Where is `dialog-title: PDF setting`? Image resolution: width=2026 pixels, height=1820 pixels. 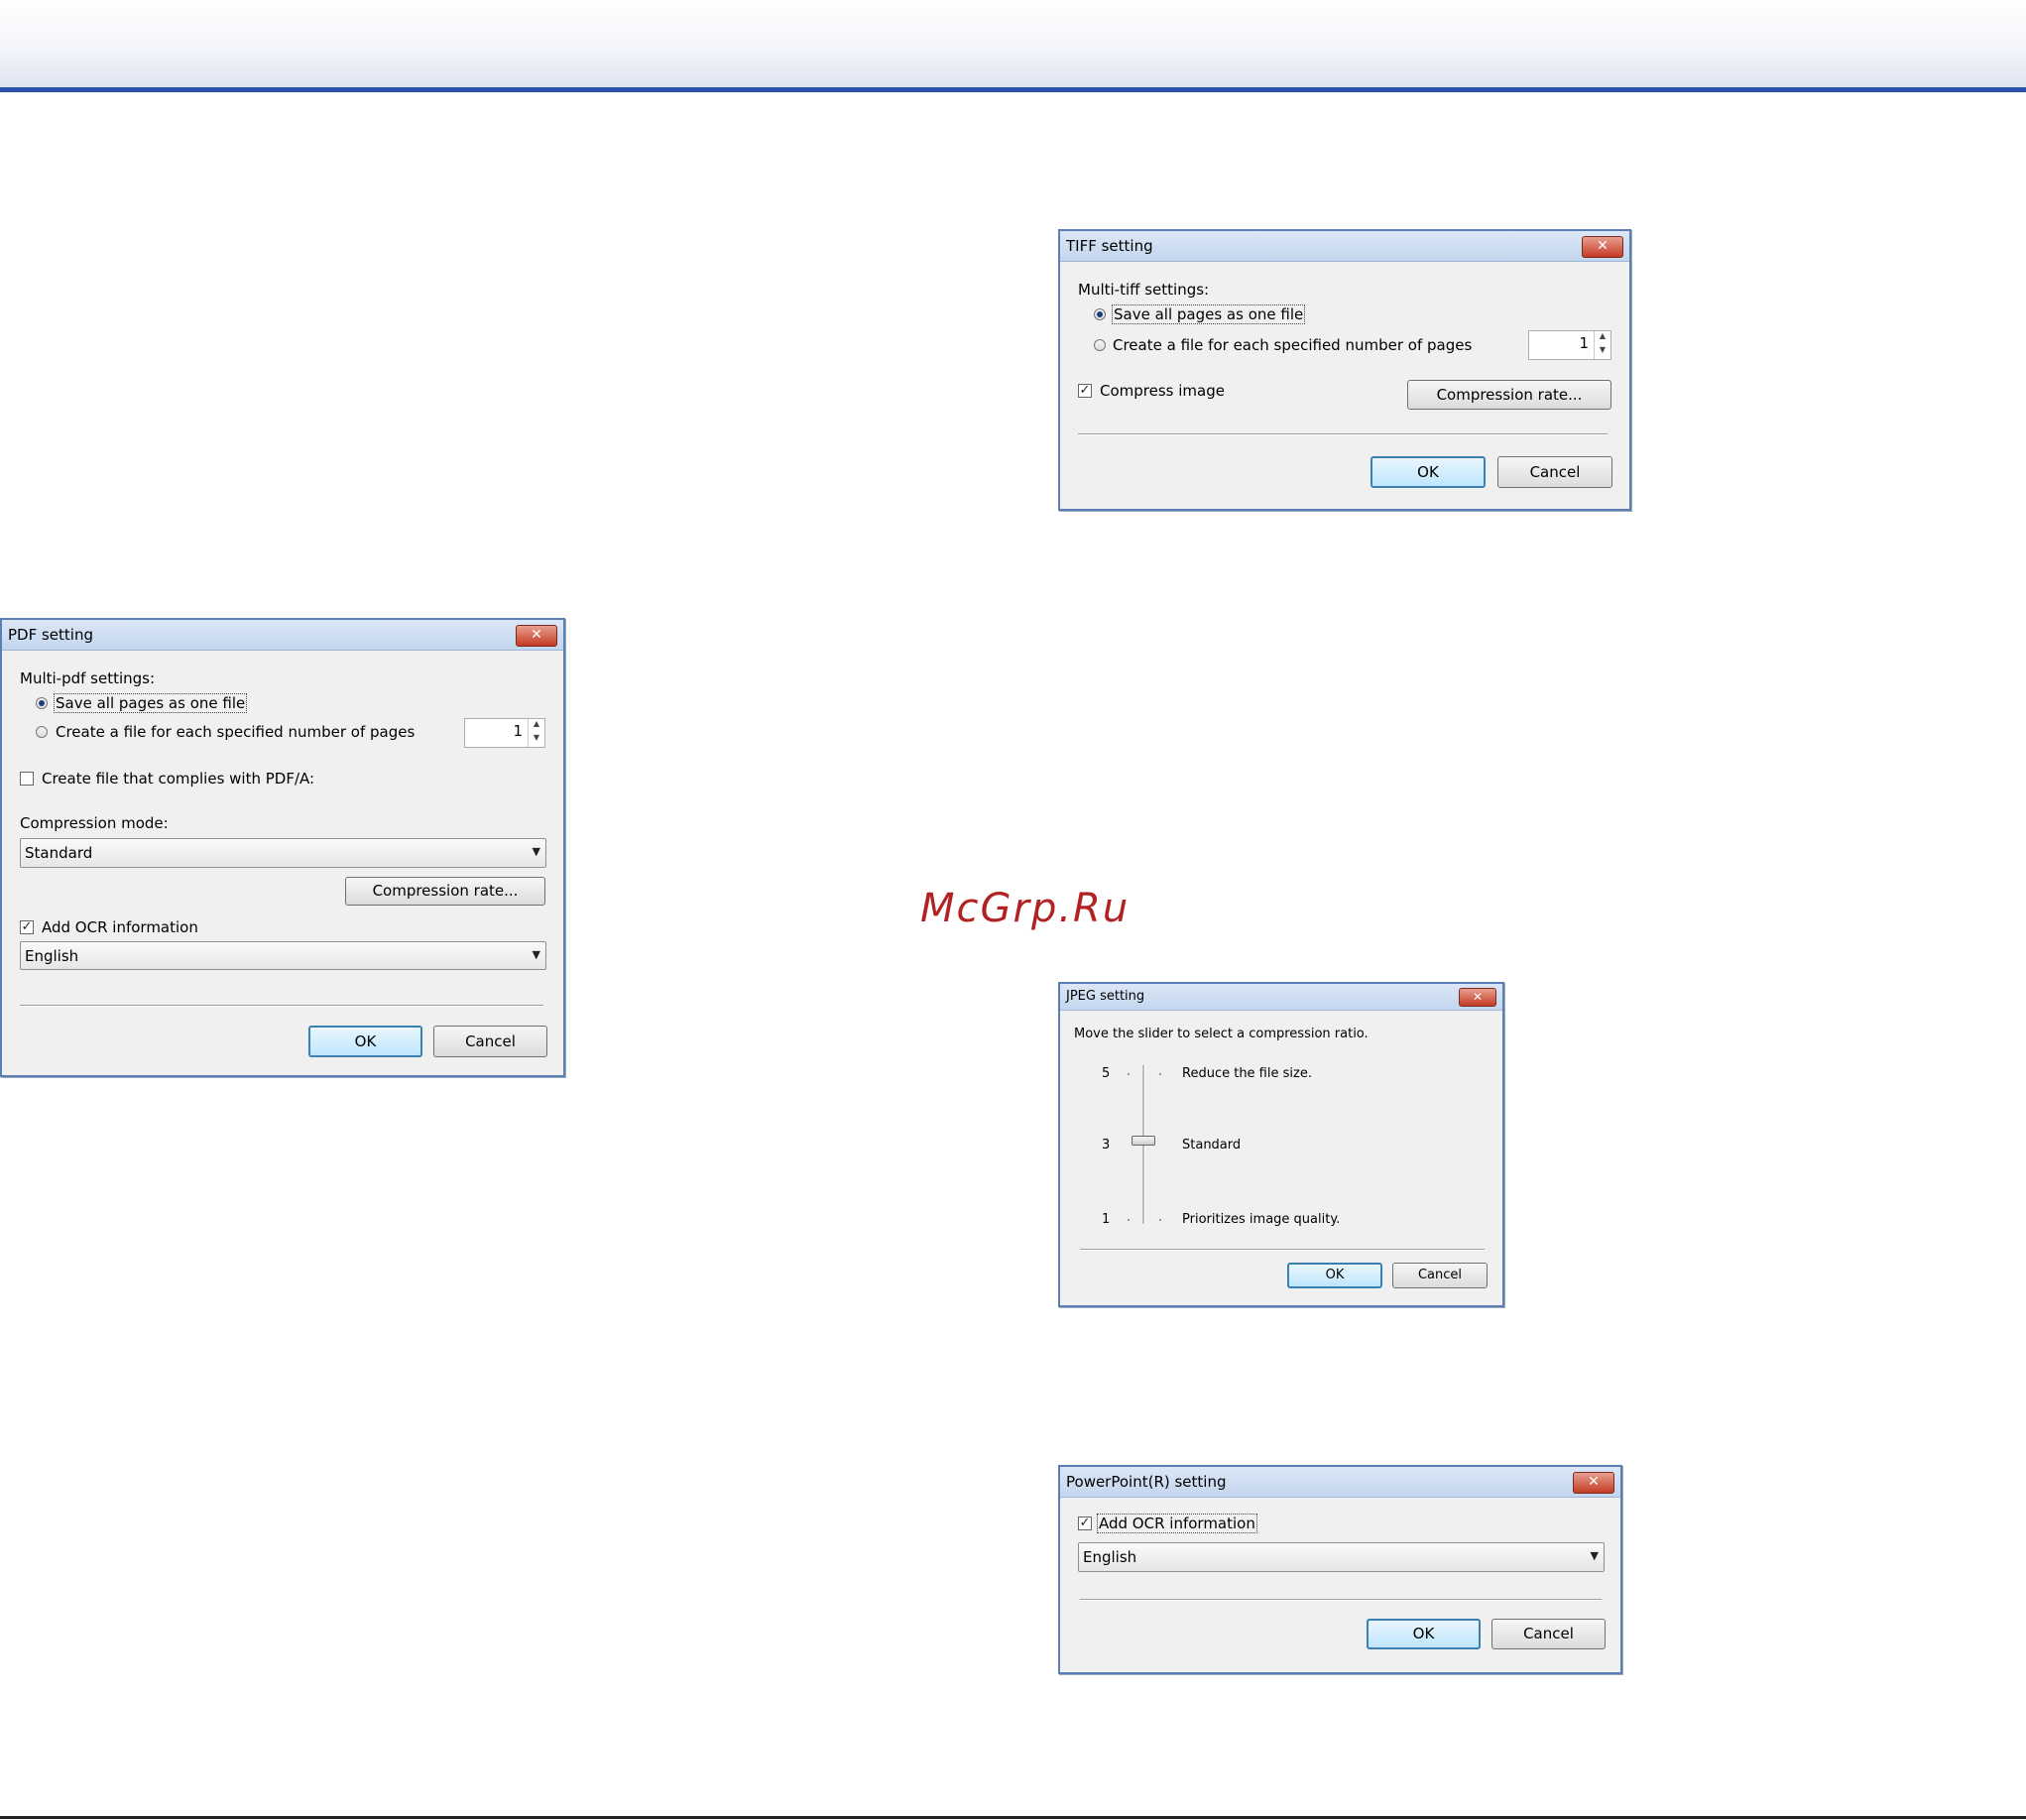 dialog-title: PDF setting is located at coordinates (50, 635).